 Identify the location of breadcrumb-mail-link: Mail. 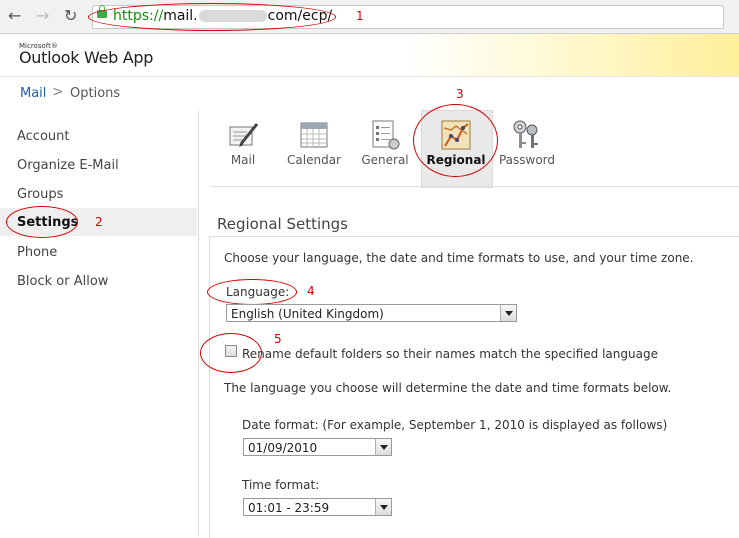
(33, 93).